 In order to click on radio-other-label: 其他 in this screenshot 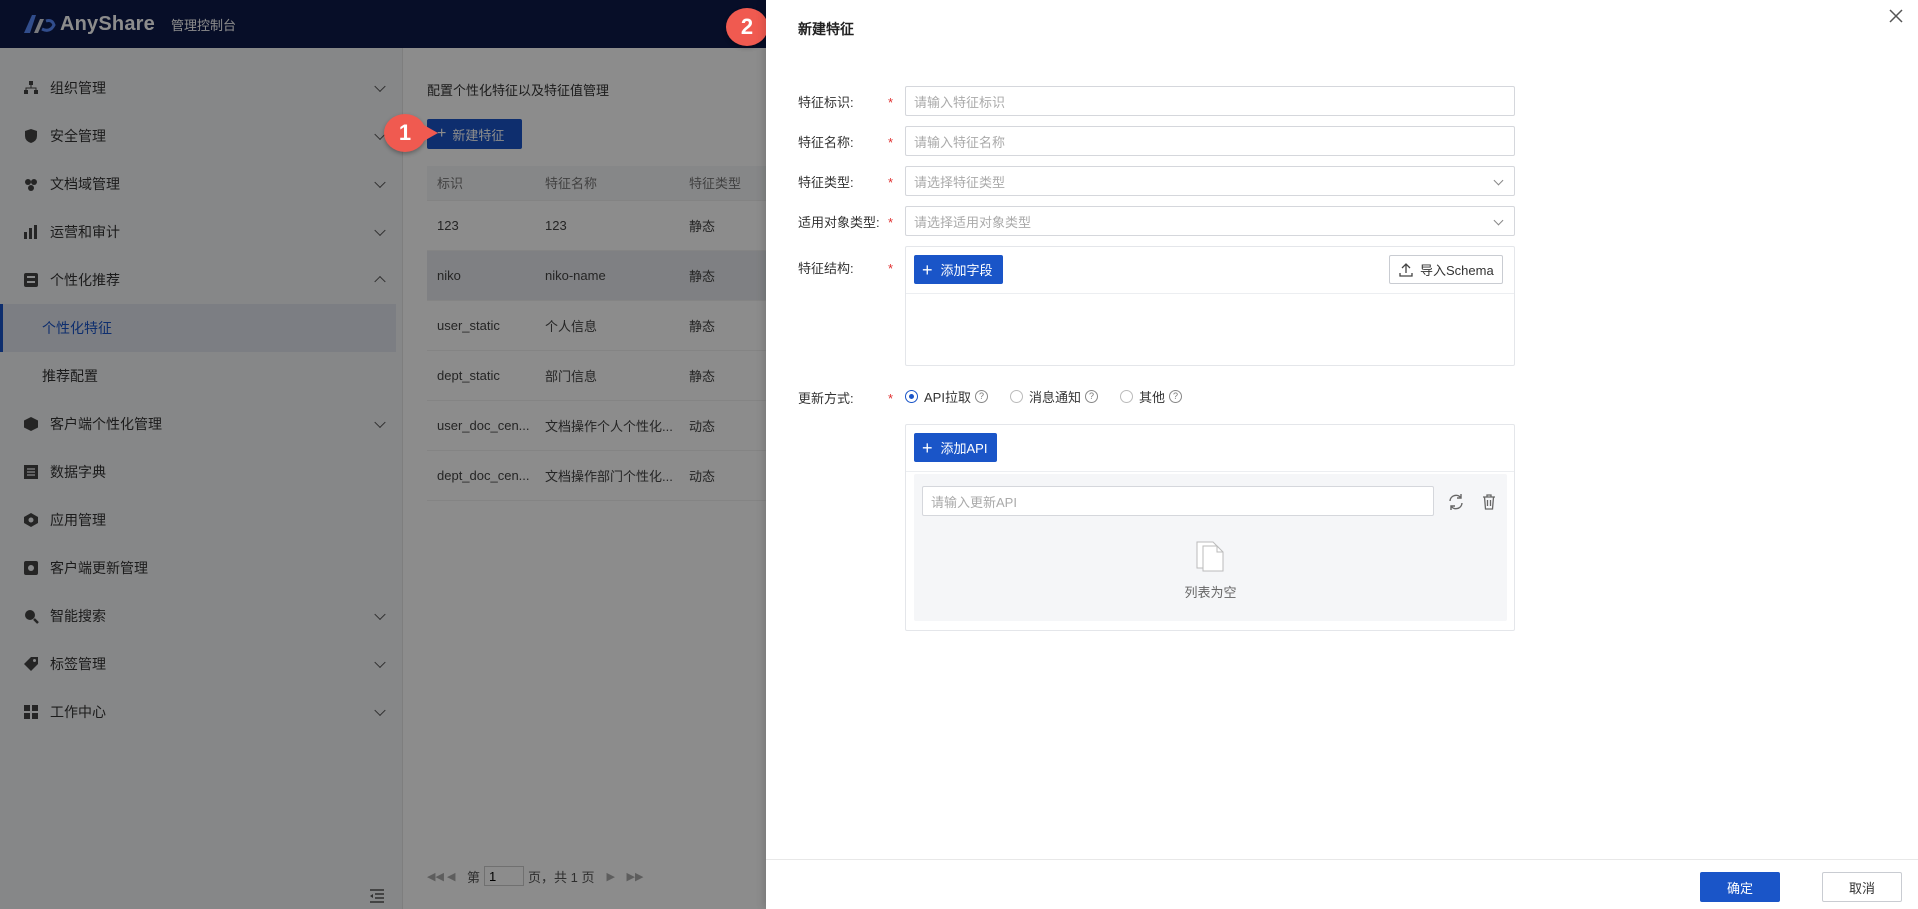, I will do `click(1152, 396)`.